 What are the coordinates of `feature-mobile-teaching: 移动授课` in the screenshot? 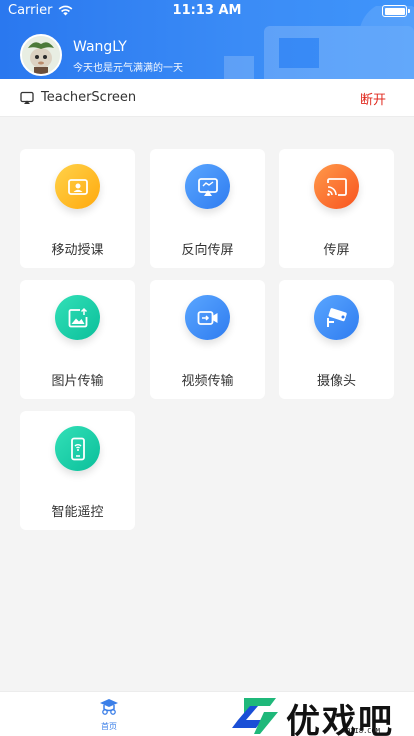 It's located at (77, 208).